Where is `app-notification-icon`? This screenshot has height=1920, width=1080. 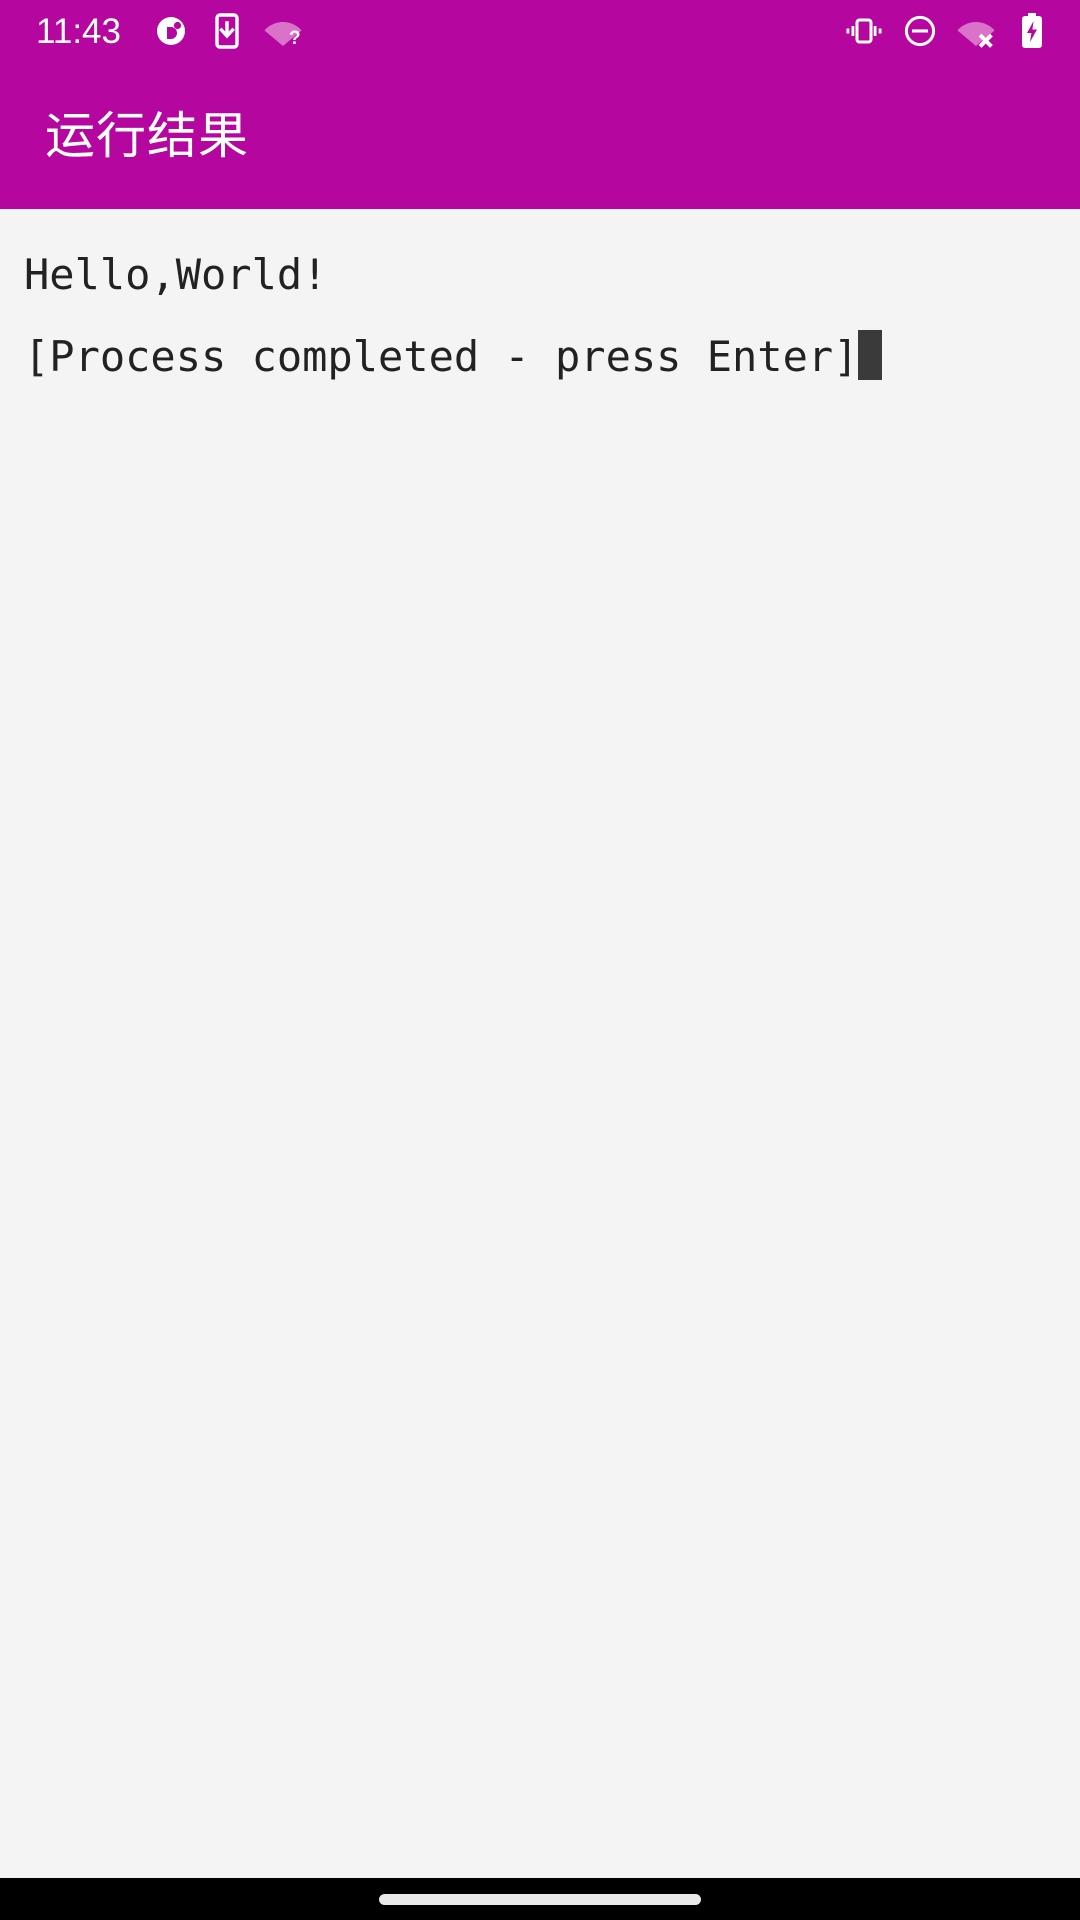
app-notification-icon is located at coordinates (171, 31).